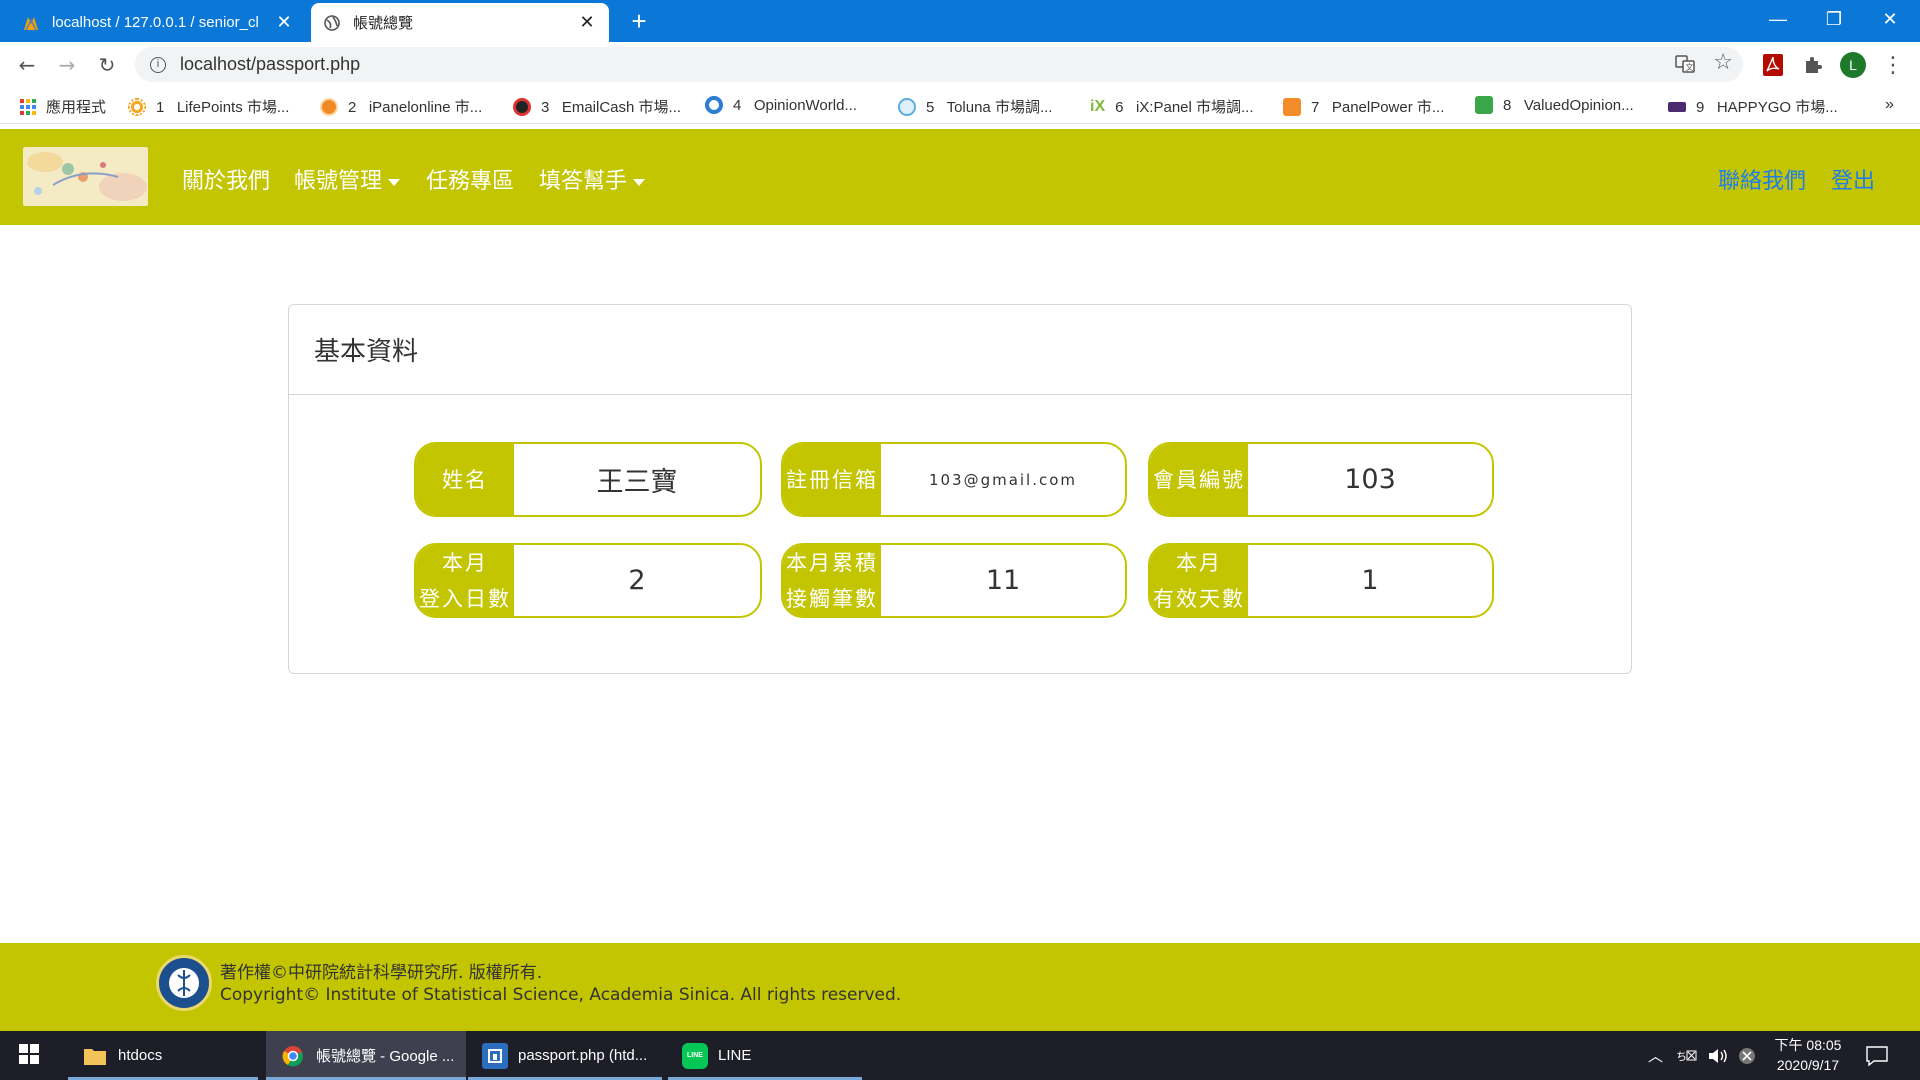 The width and height of the screenshot is (1920, 1080). I want to click on toluna-icon, so click(907, 106).